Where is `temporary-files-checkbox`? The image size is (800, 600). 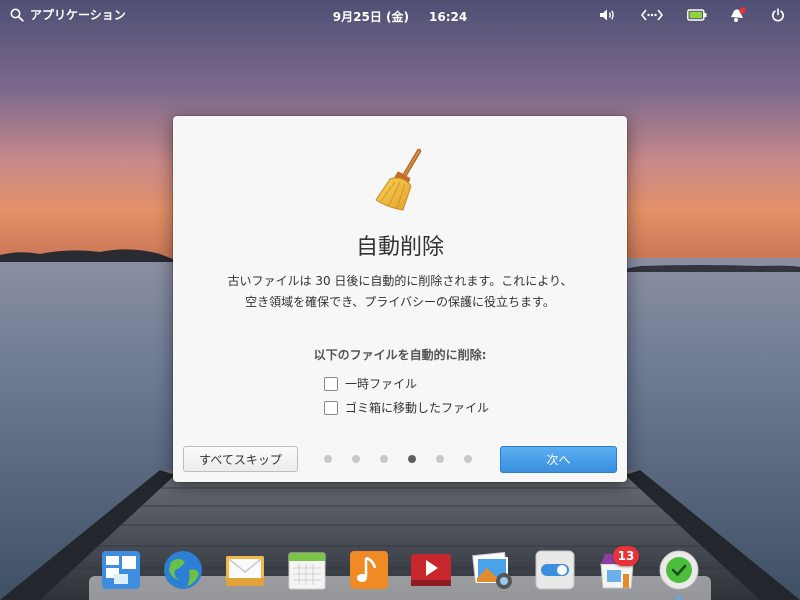 temporary-files-checkbox is located at coordinates (331, 383).